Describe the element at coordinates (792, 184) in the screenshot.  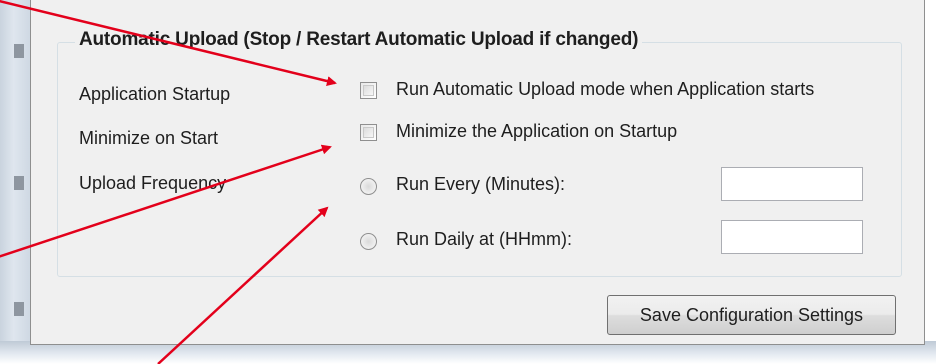
I see `run-every-minutes-input` at that location.